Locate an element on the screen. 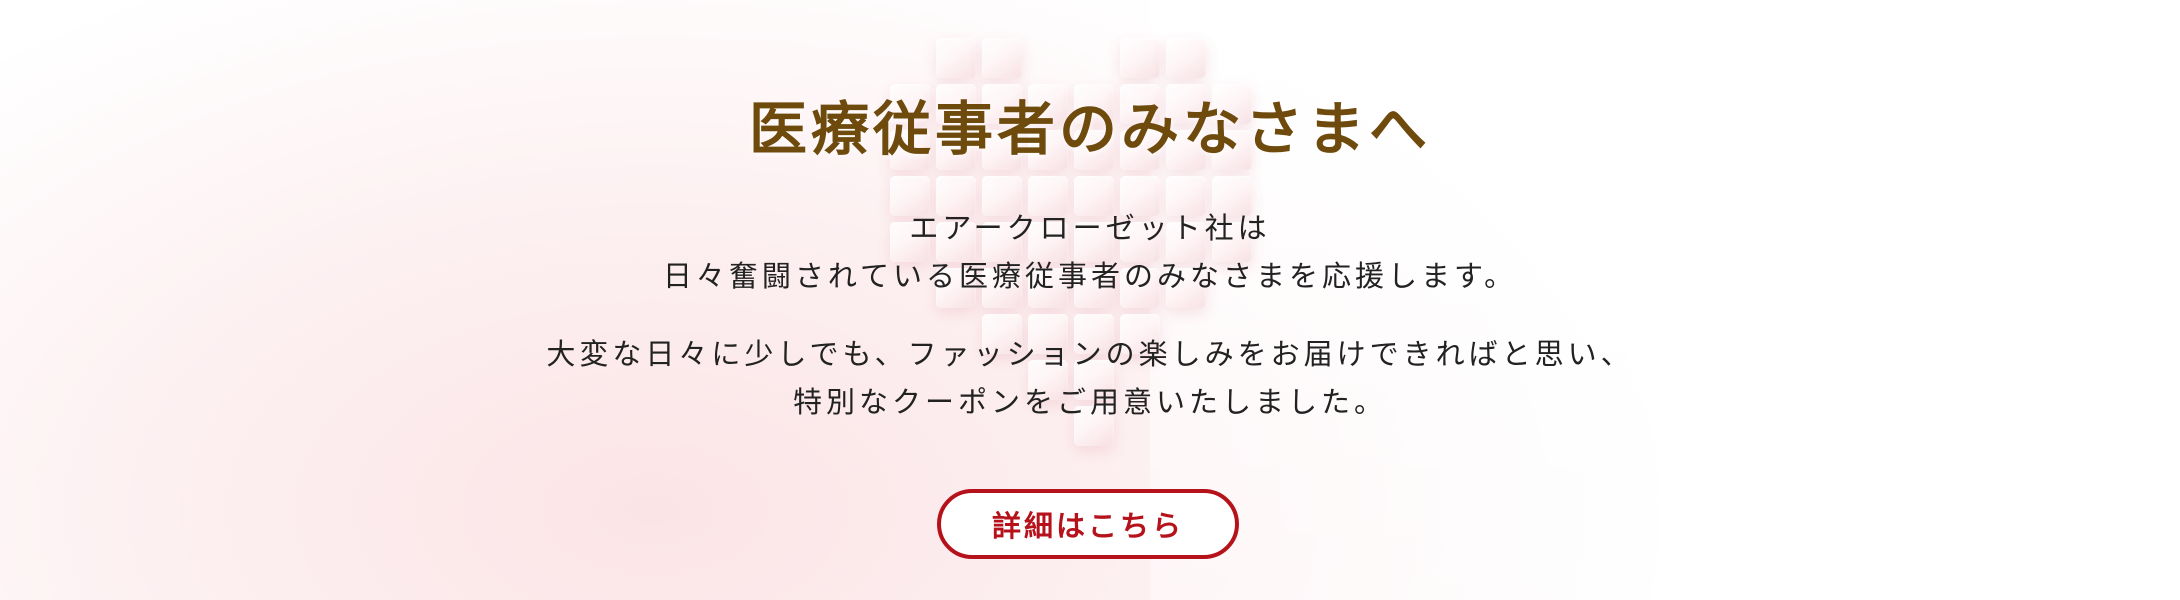 This screenshot has height=600, width=2180. message-line-2: 特別なクーポンをご用意いたしました。 is located at coordinates (1089, 402).